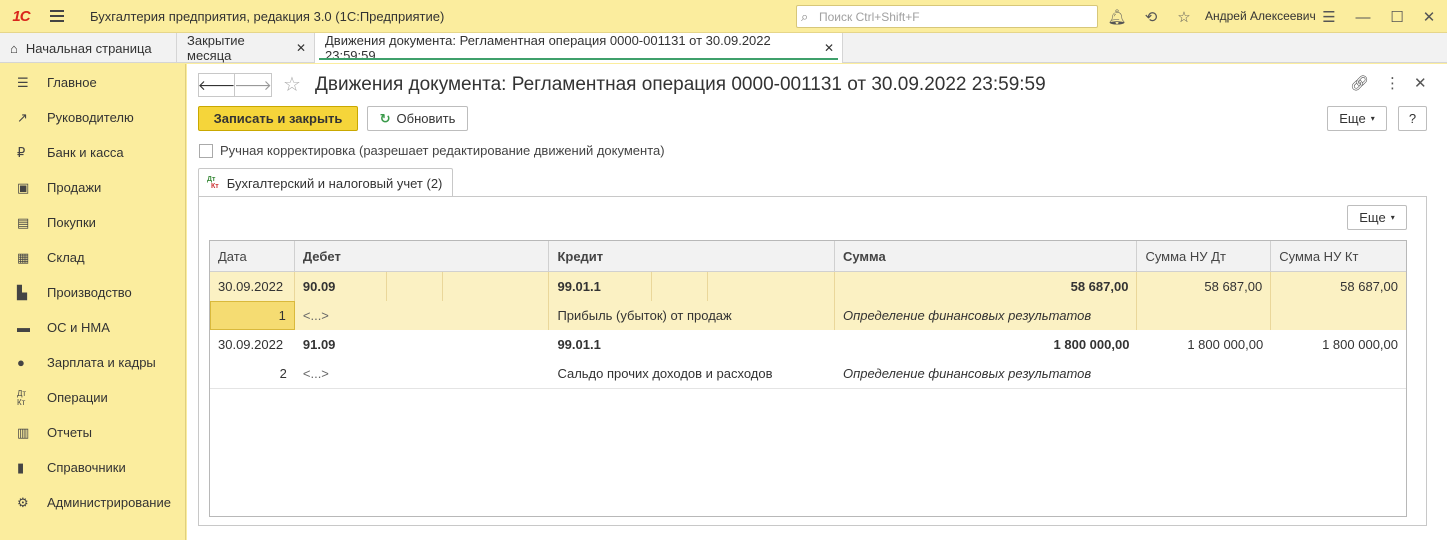  Describe the element at coordinates (692, 373) in the screenshot. I see `cell-credit-subconto: Сальдо прочих доходов и расходов` at that location.